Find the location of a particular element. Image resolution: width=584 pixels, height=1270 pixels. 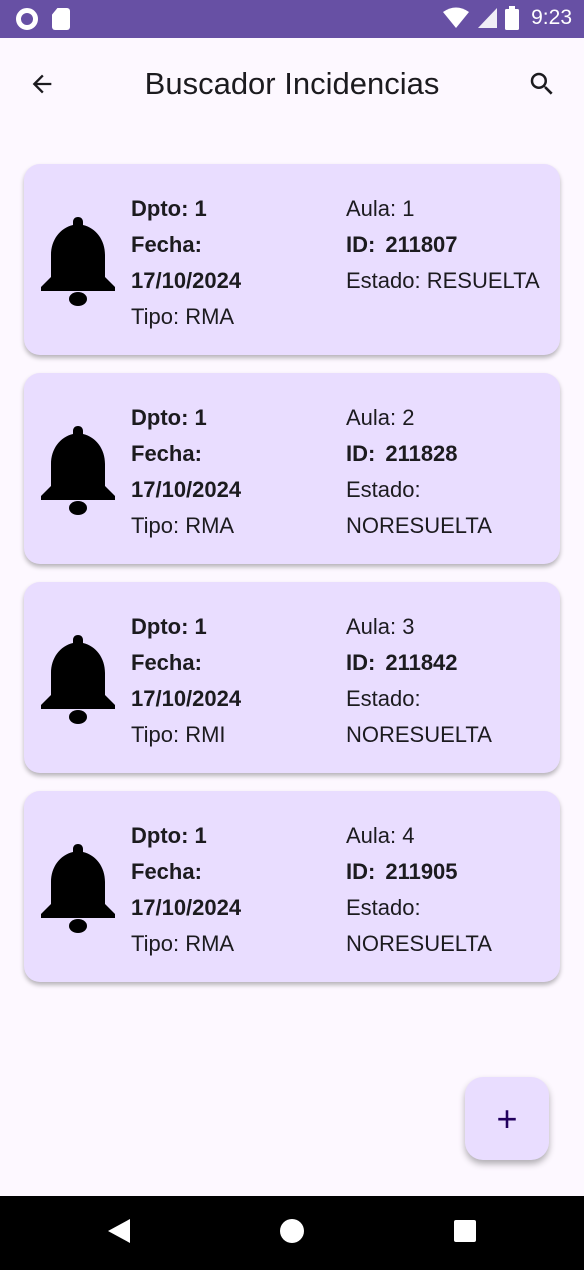

app-bar: Buscador Incidencias is located at coordinates (292, 85).